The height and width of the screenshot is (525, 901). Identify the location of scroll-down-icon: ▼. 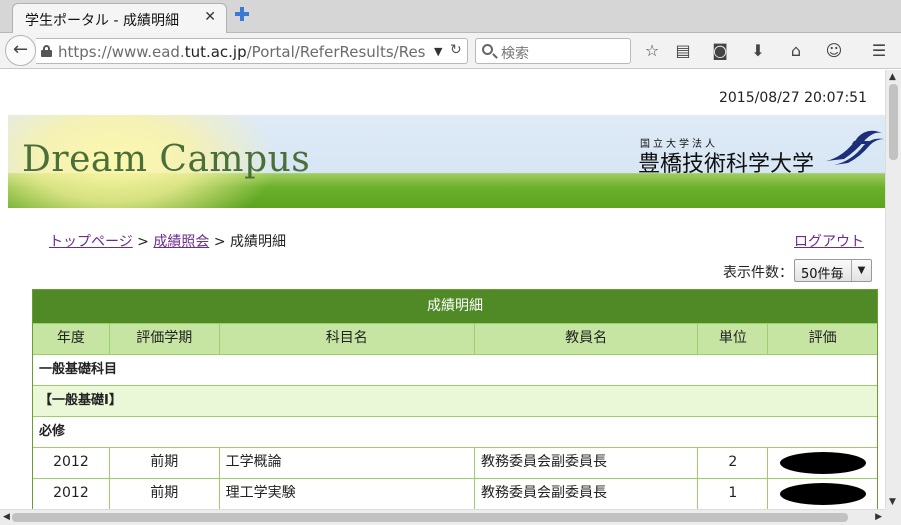
(892, 502).